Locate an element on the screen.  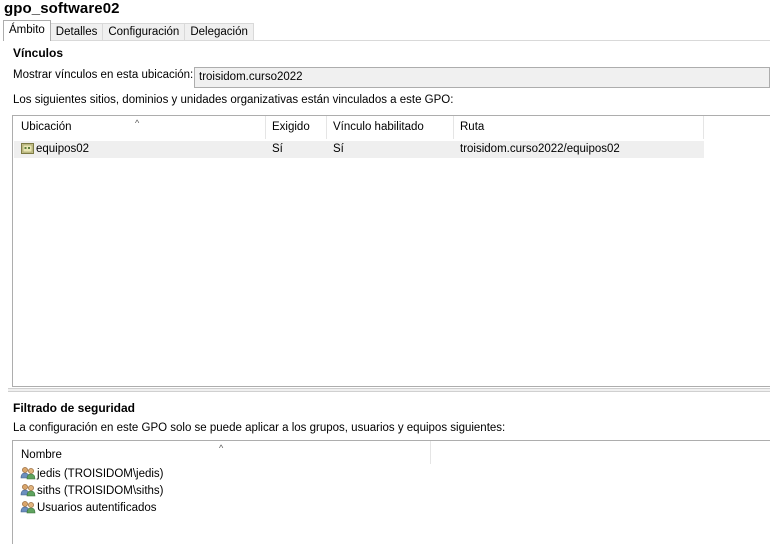
security-heading: Filtrado de seguridad is located at coordinates (74, 408).